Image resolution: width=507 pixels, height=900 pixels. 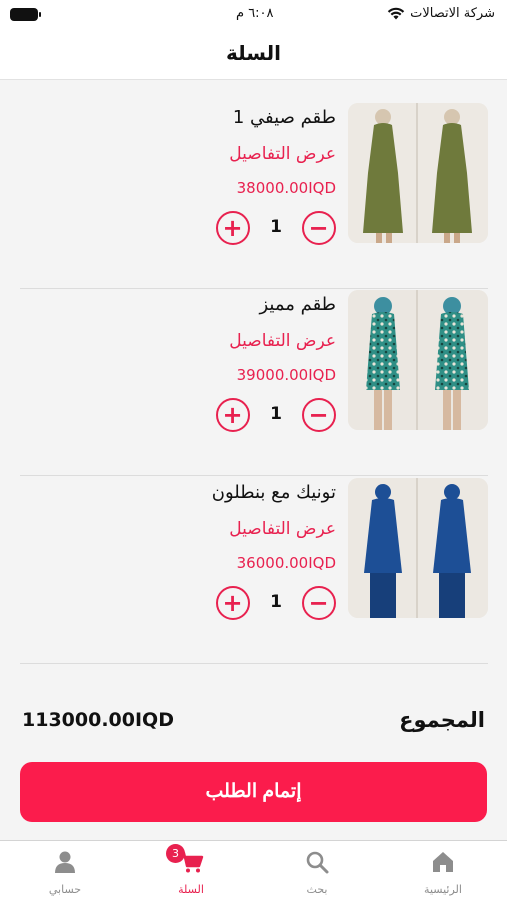 What do you see at coordinates (286, 188) in the screenshot?
I see `product-price: 38000.00IQD` at bounding box center [286, 188].